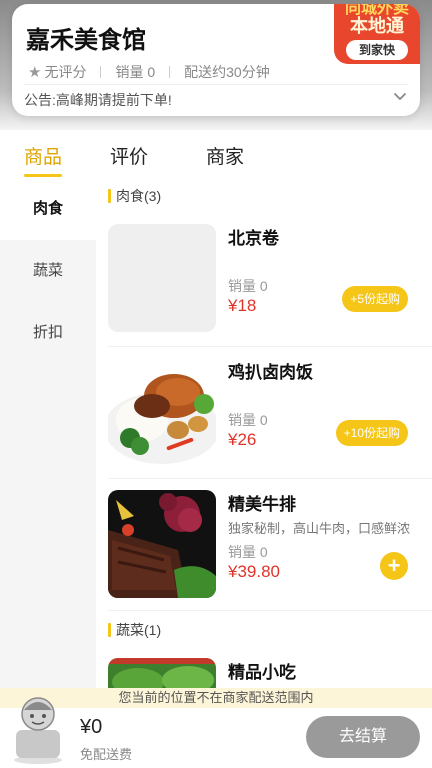 The width and height of the screenshot is (432, 768). What do you see at coordinates (48, 209) in the screenshot?
I see `sidebar-item-meat: 肉食` at bounding box center [48, 209].